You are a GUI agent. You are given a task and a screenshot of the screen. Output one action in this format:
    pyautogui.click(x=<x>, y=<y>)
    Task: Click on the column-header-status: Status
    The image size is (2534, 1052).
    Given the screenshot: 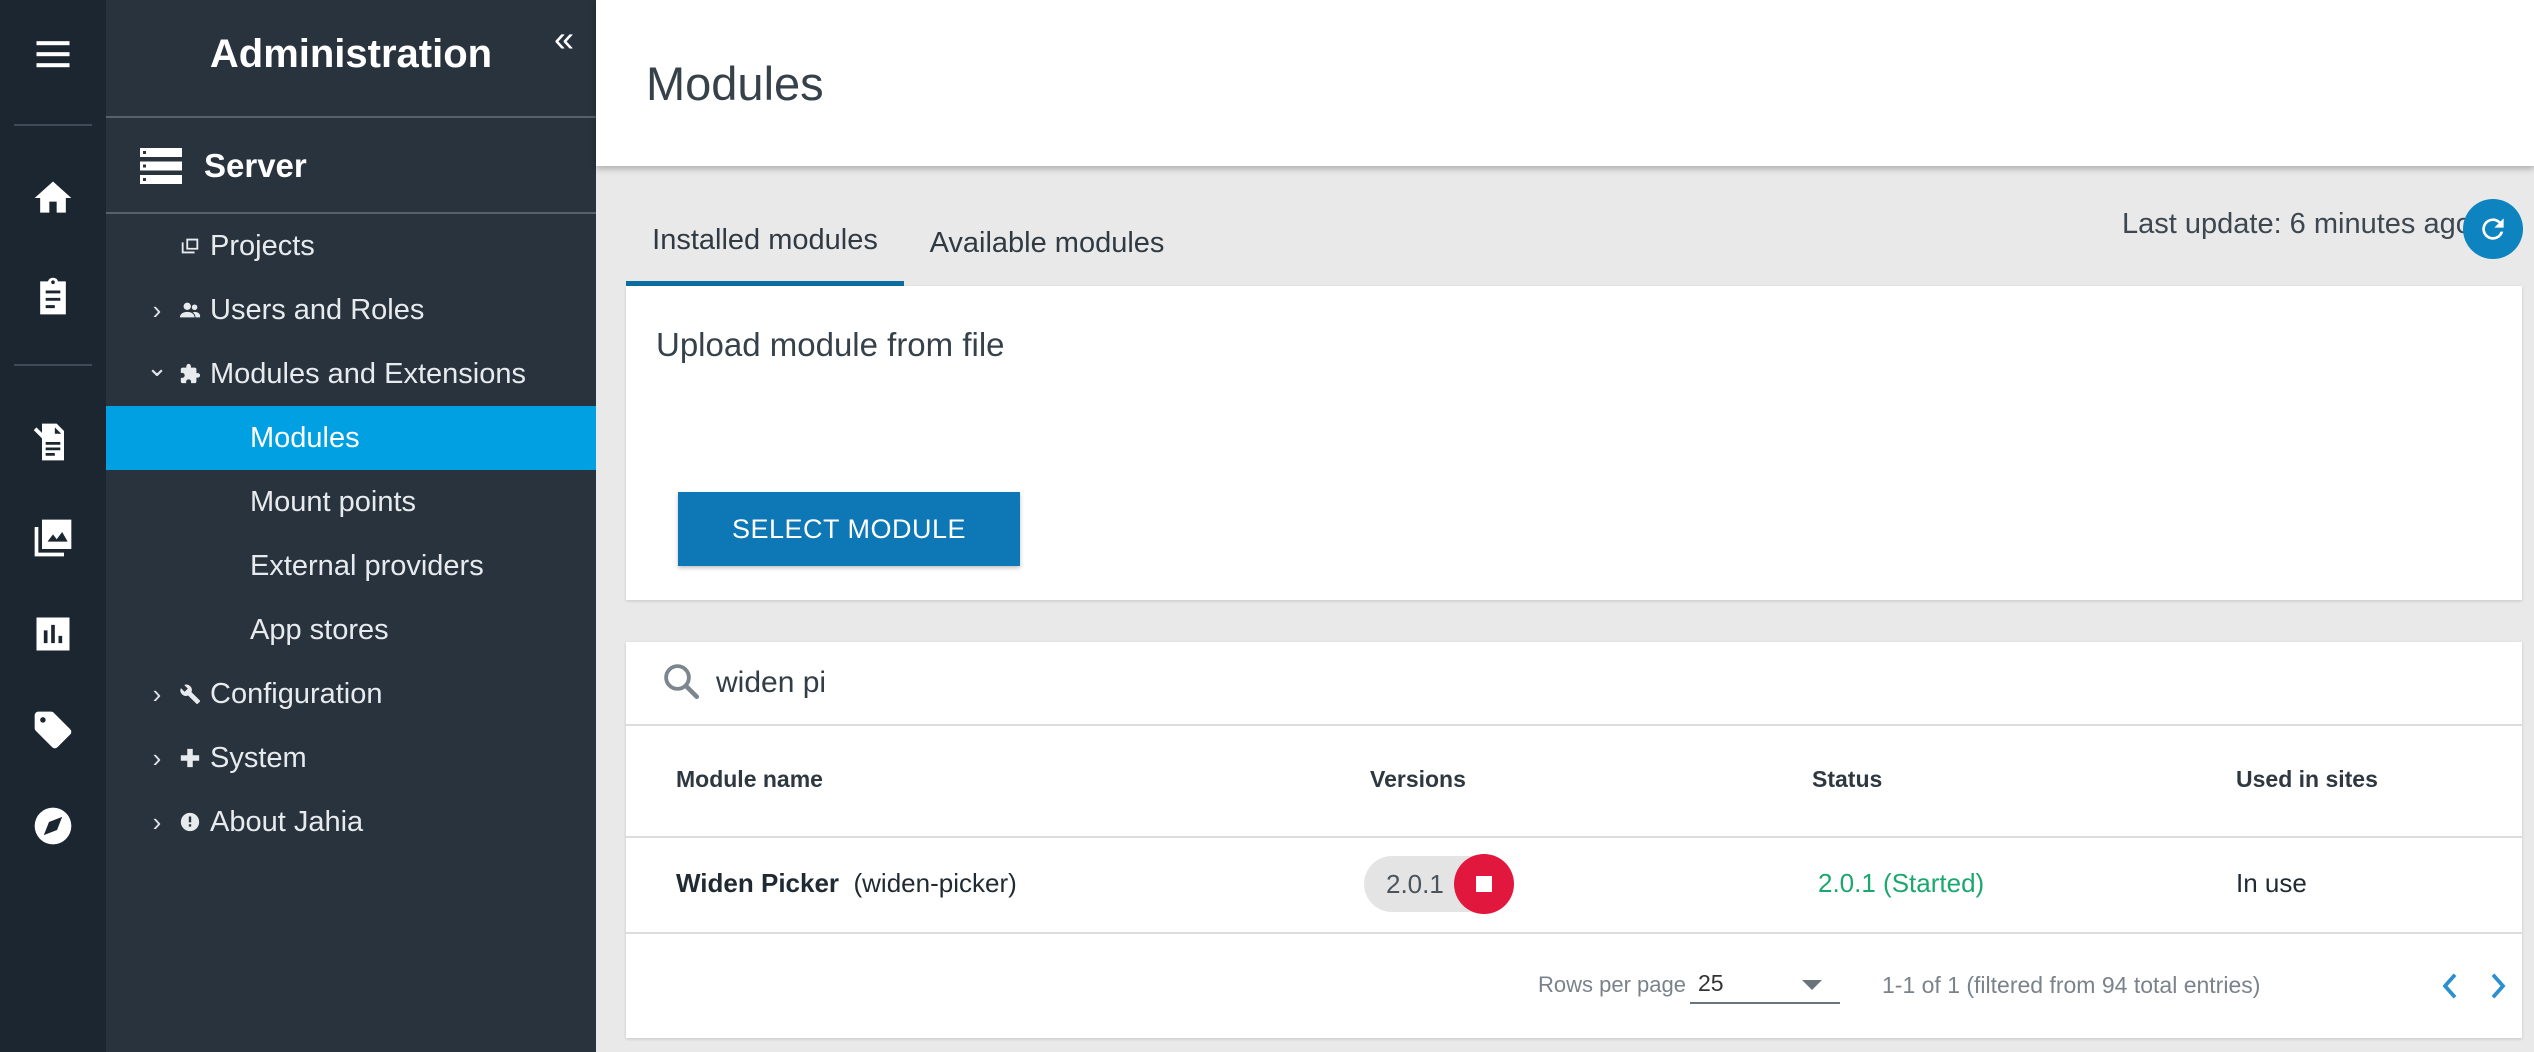 What is the action you would take?
    pyautogui.click(x=1847, y=779)
    